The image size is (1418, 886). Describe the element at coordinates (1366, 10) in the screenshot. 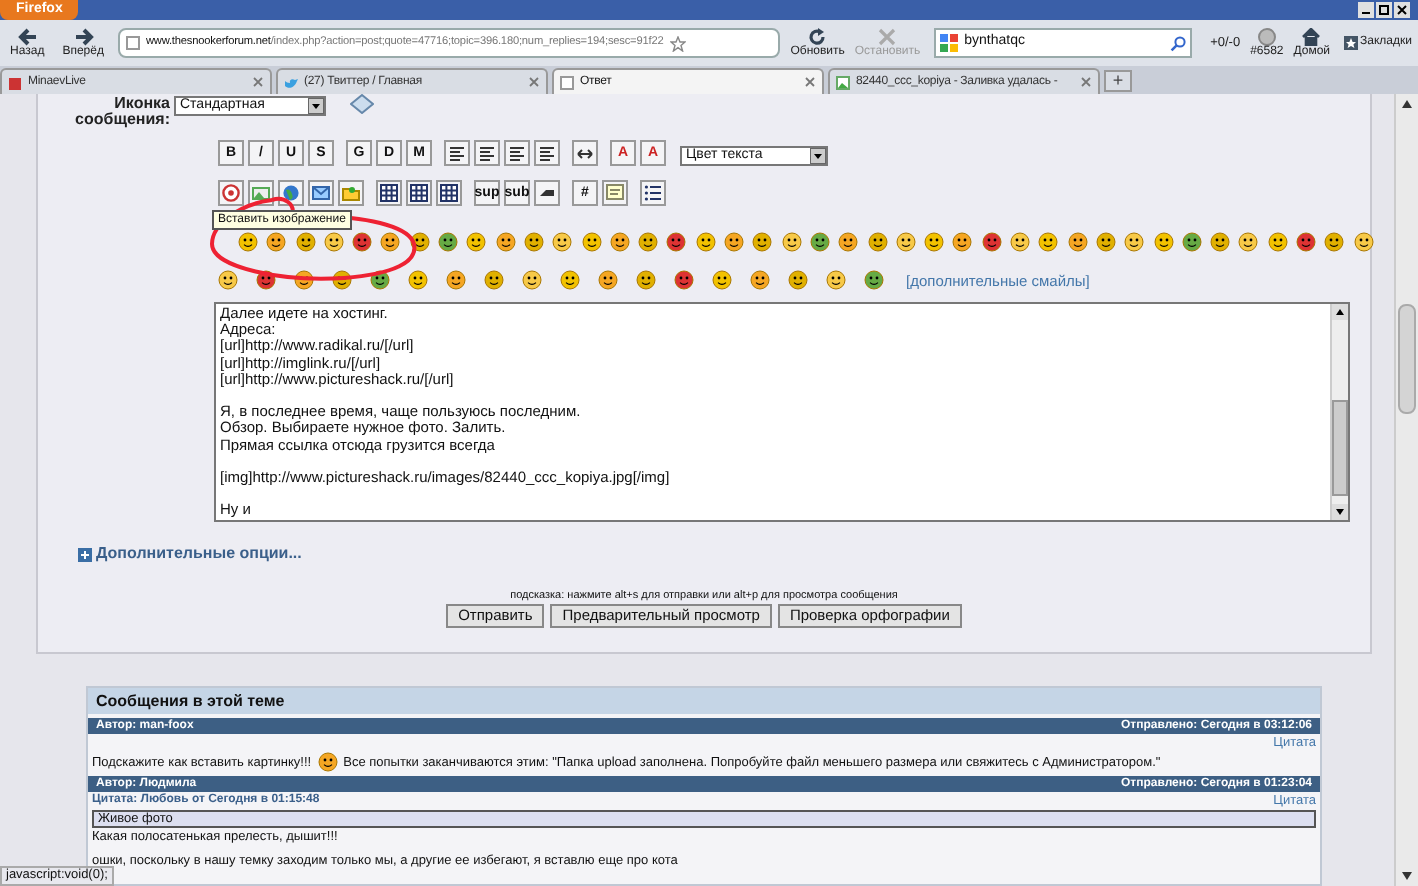

I see `minimize-icon` at that location.